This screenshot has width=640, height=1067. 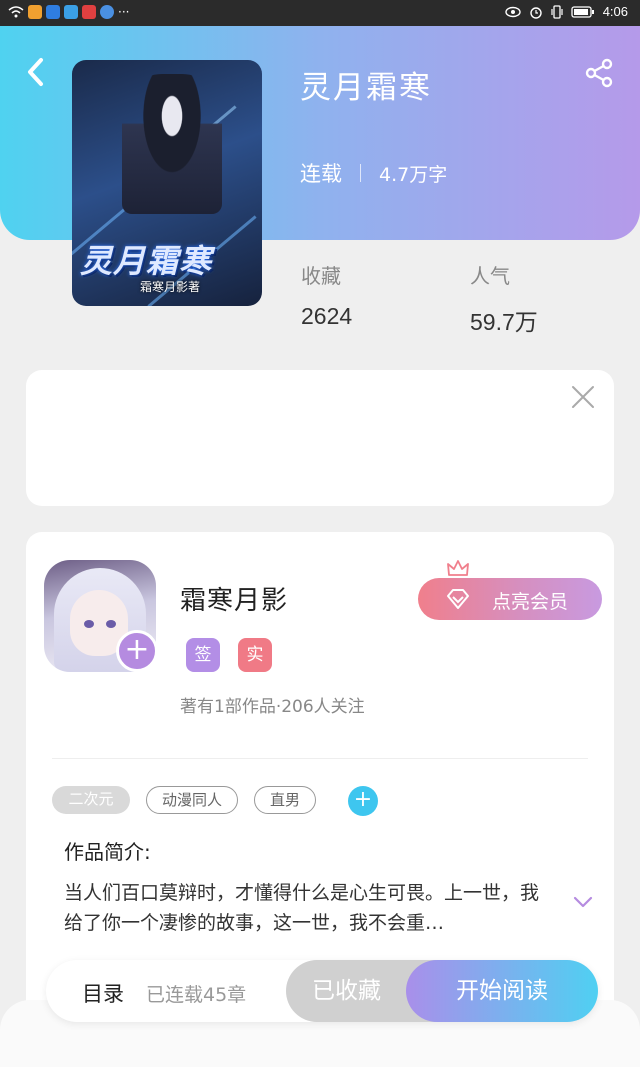 I want to click on book-cover: 灵月霜寒 霜寒月影著, so click(x=167, y=183).